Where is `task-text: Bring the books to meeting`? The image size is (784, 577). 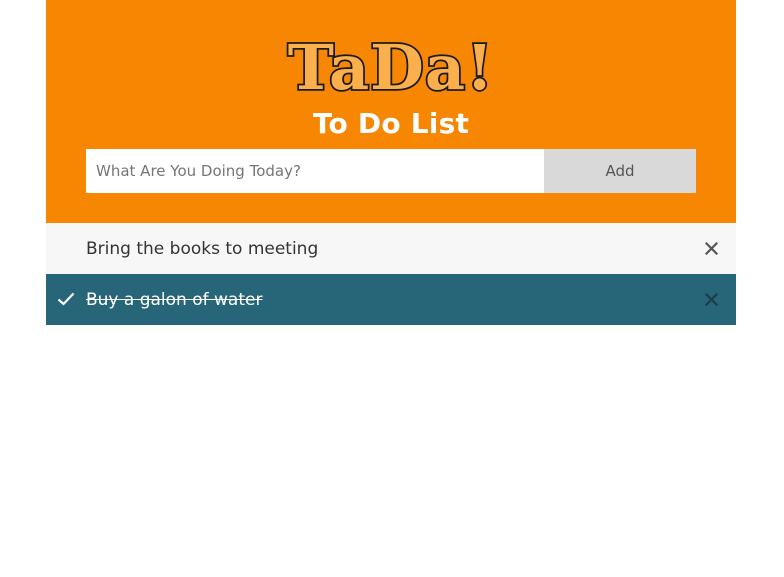
task-text: Bring the books to meeting is located at coordinates (202, 248).